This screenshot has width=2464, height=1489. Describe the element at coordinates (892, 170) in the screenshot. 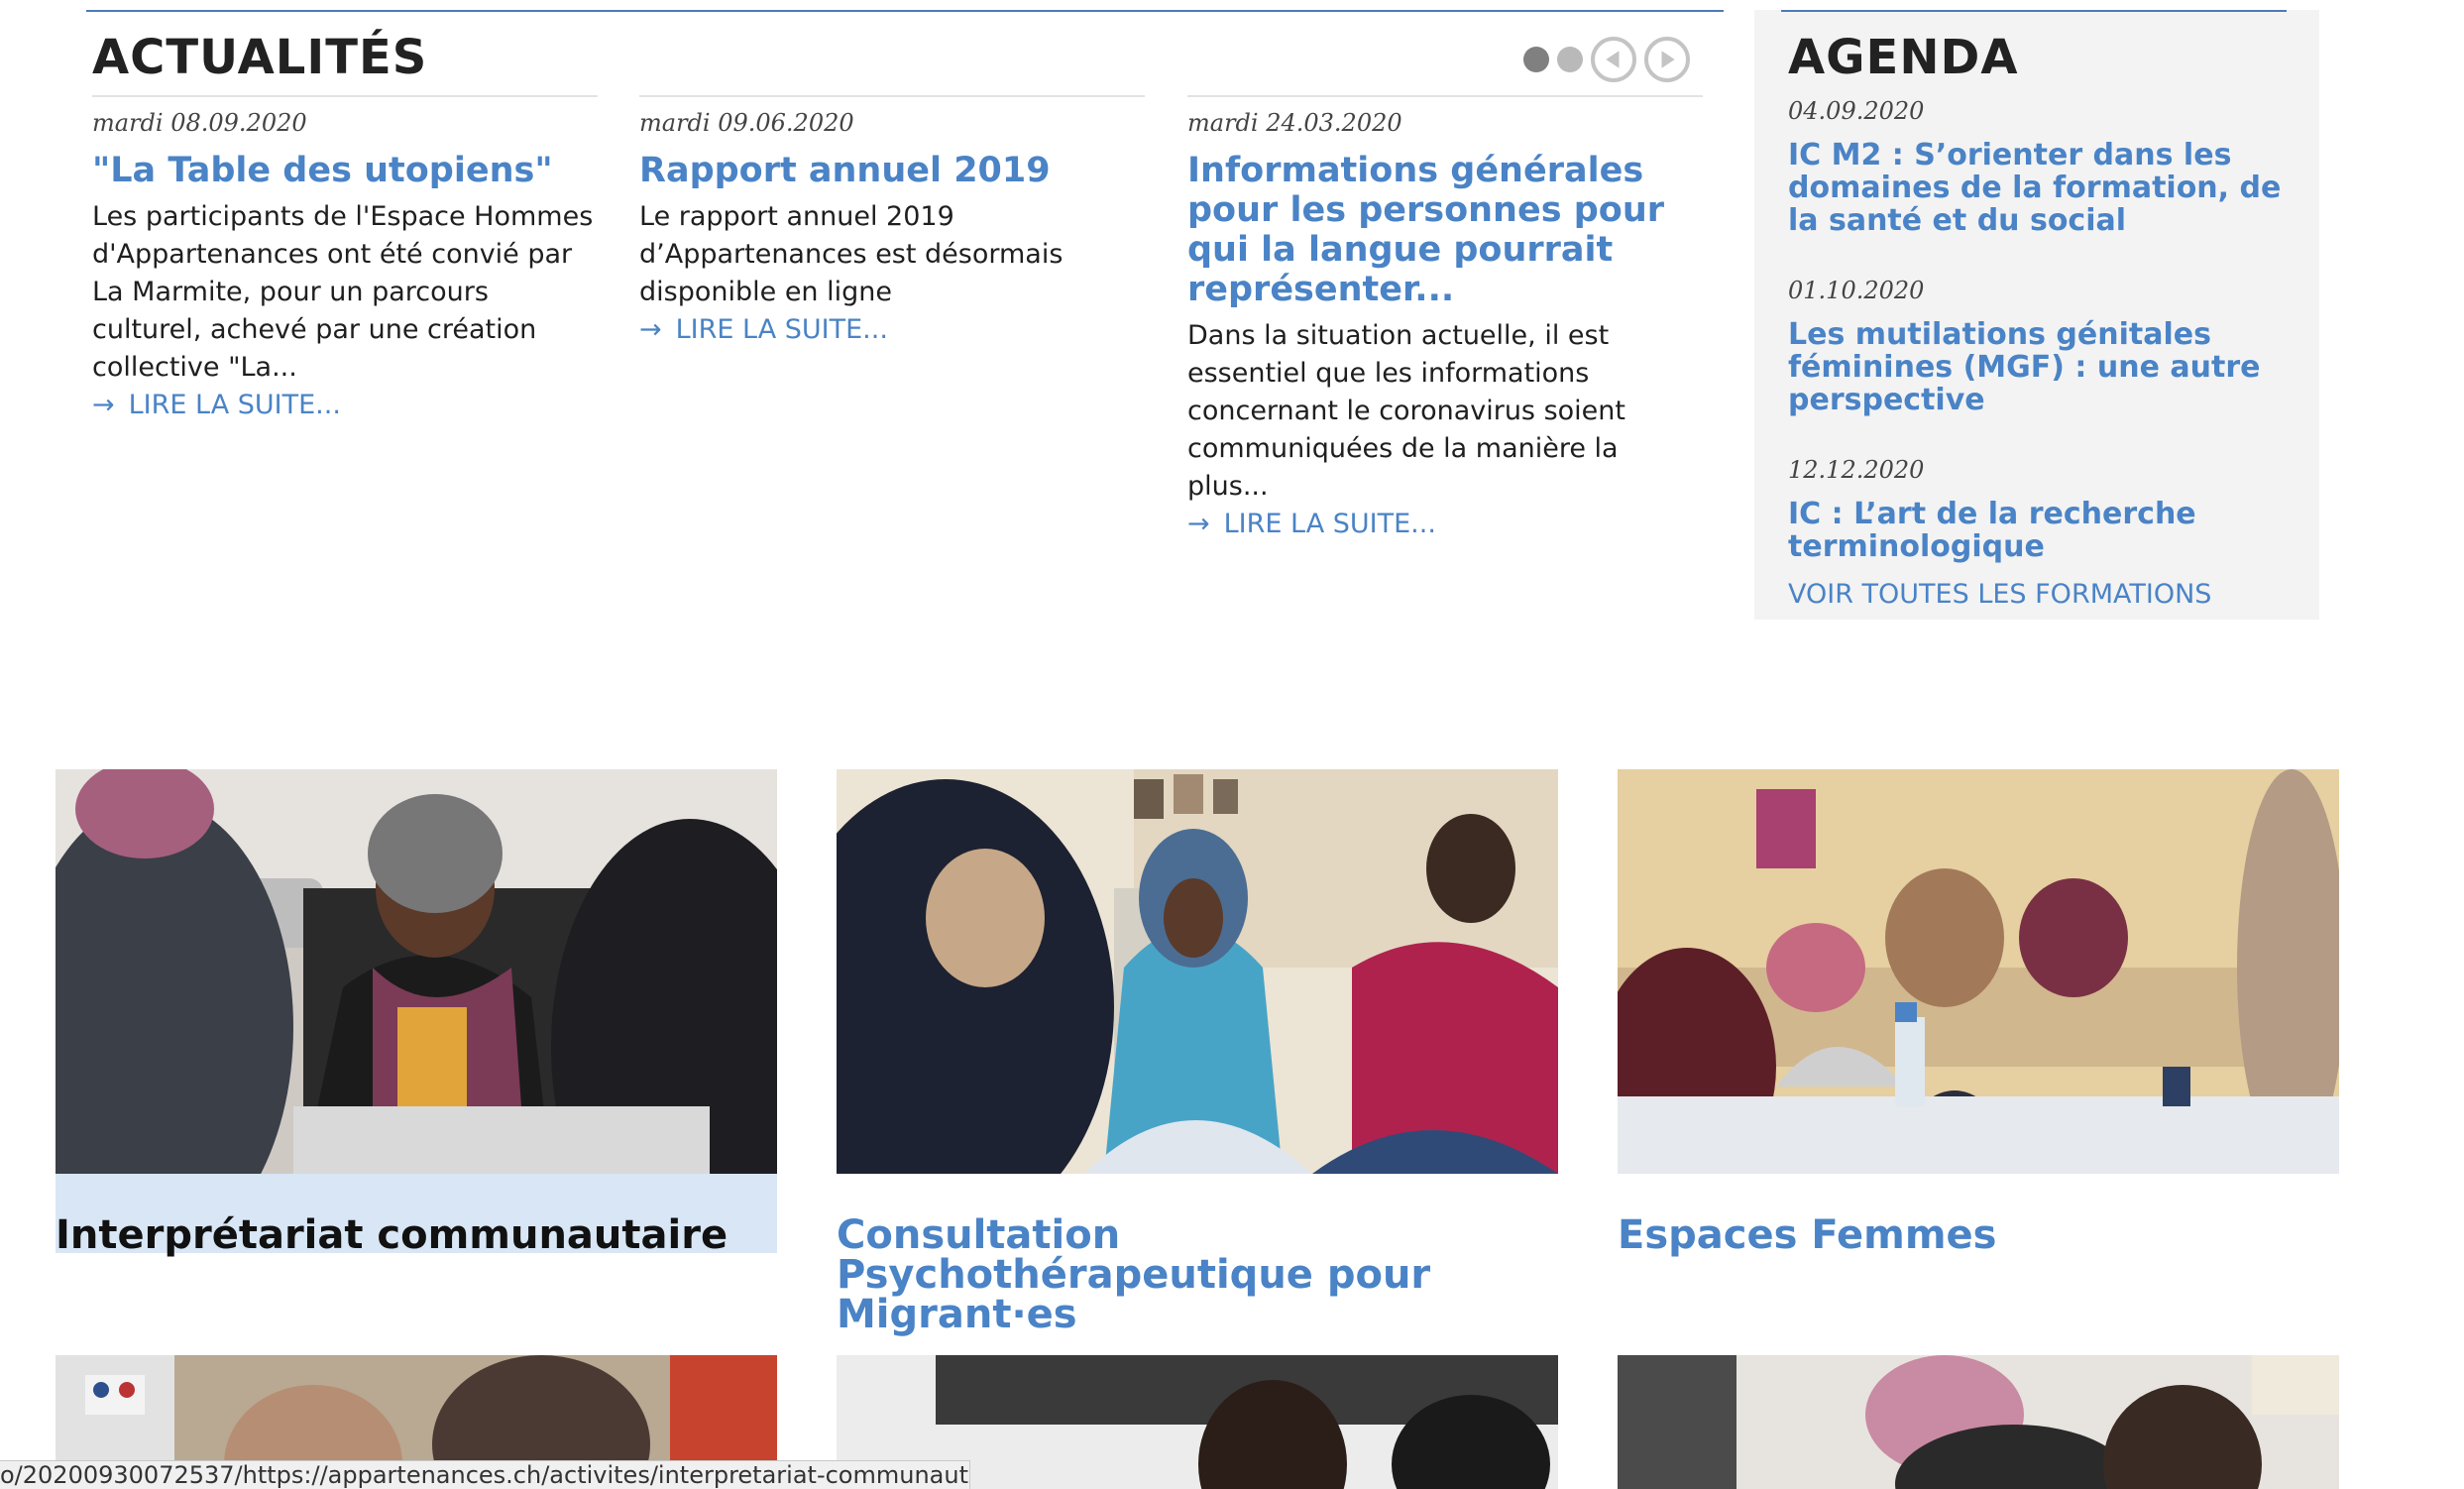

I see `article-headline-link: Rapport annuel 2019` at that location.